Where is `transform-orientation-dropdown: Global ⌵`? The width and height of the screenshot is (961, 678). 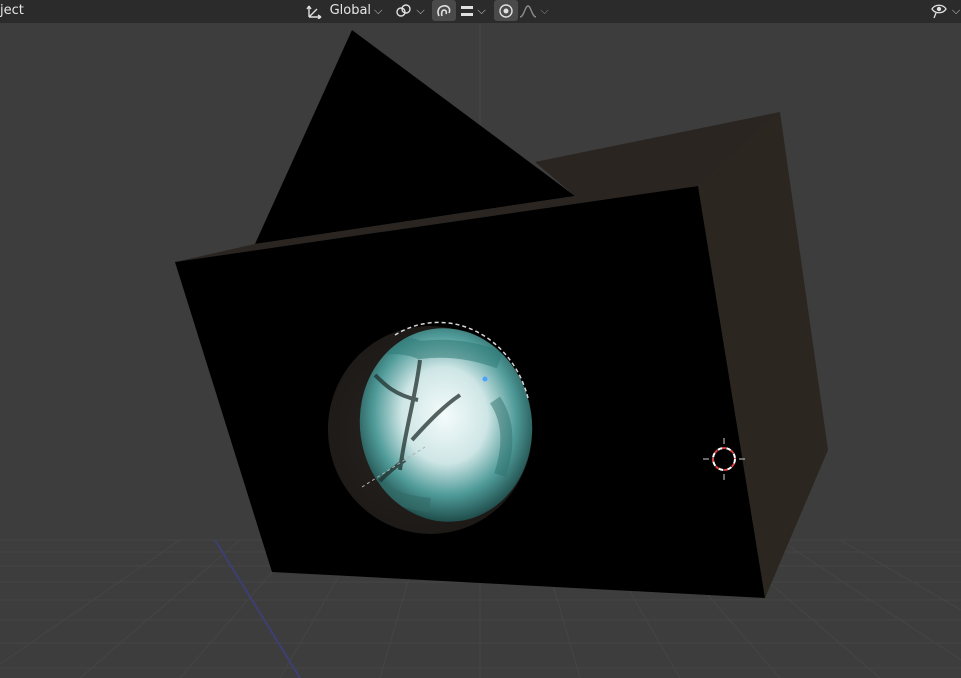 transform-orientation-dropdown: Global ⌵ is located at coordinates (344, 10).